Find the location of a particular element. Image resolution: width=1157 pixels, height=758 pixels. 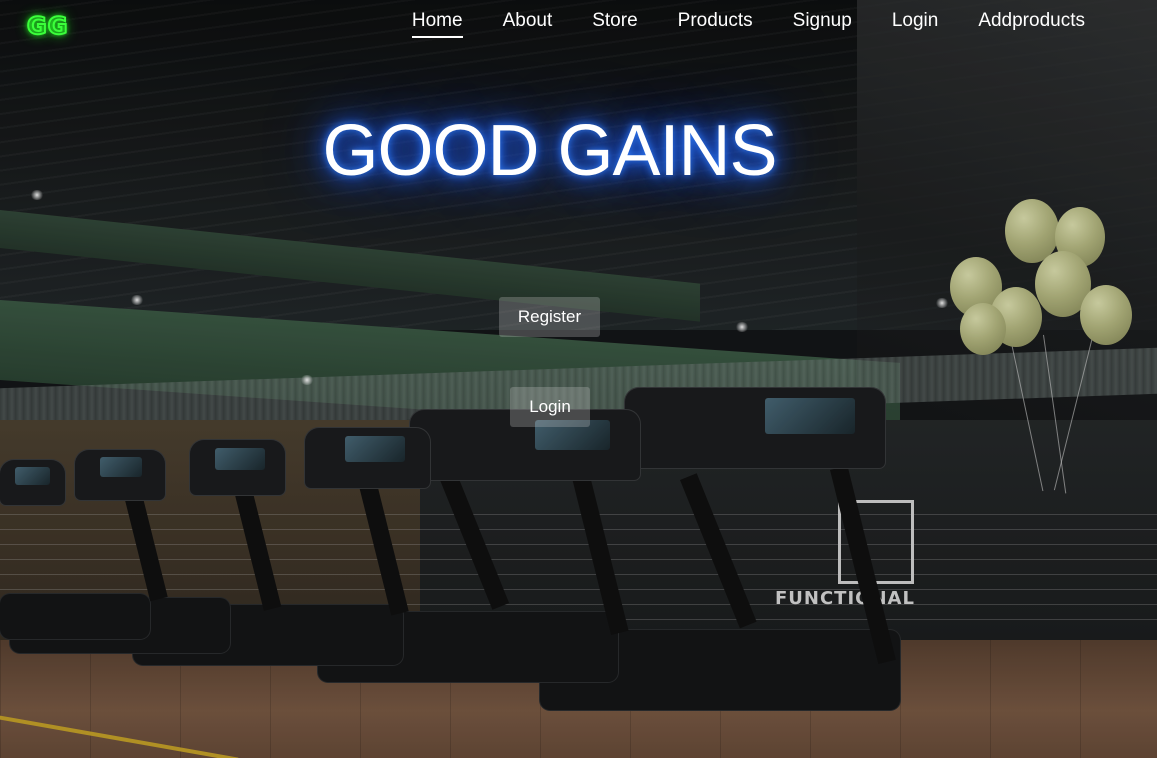

nav-link-login: Login is located at coordinates (915, 24).